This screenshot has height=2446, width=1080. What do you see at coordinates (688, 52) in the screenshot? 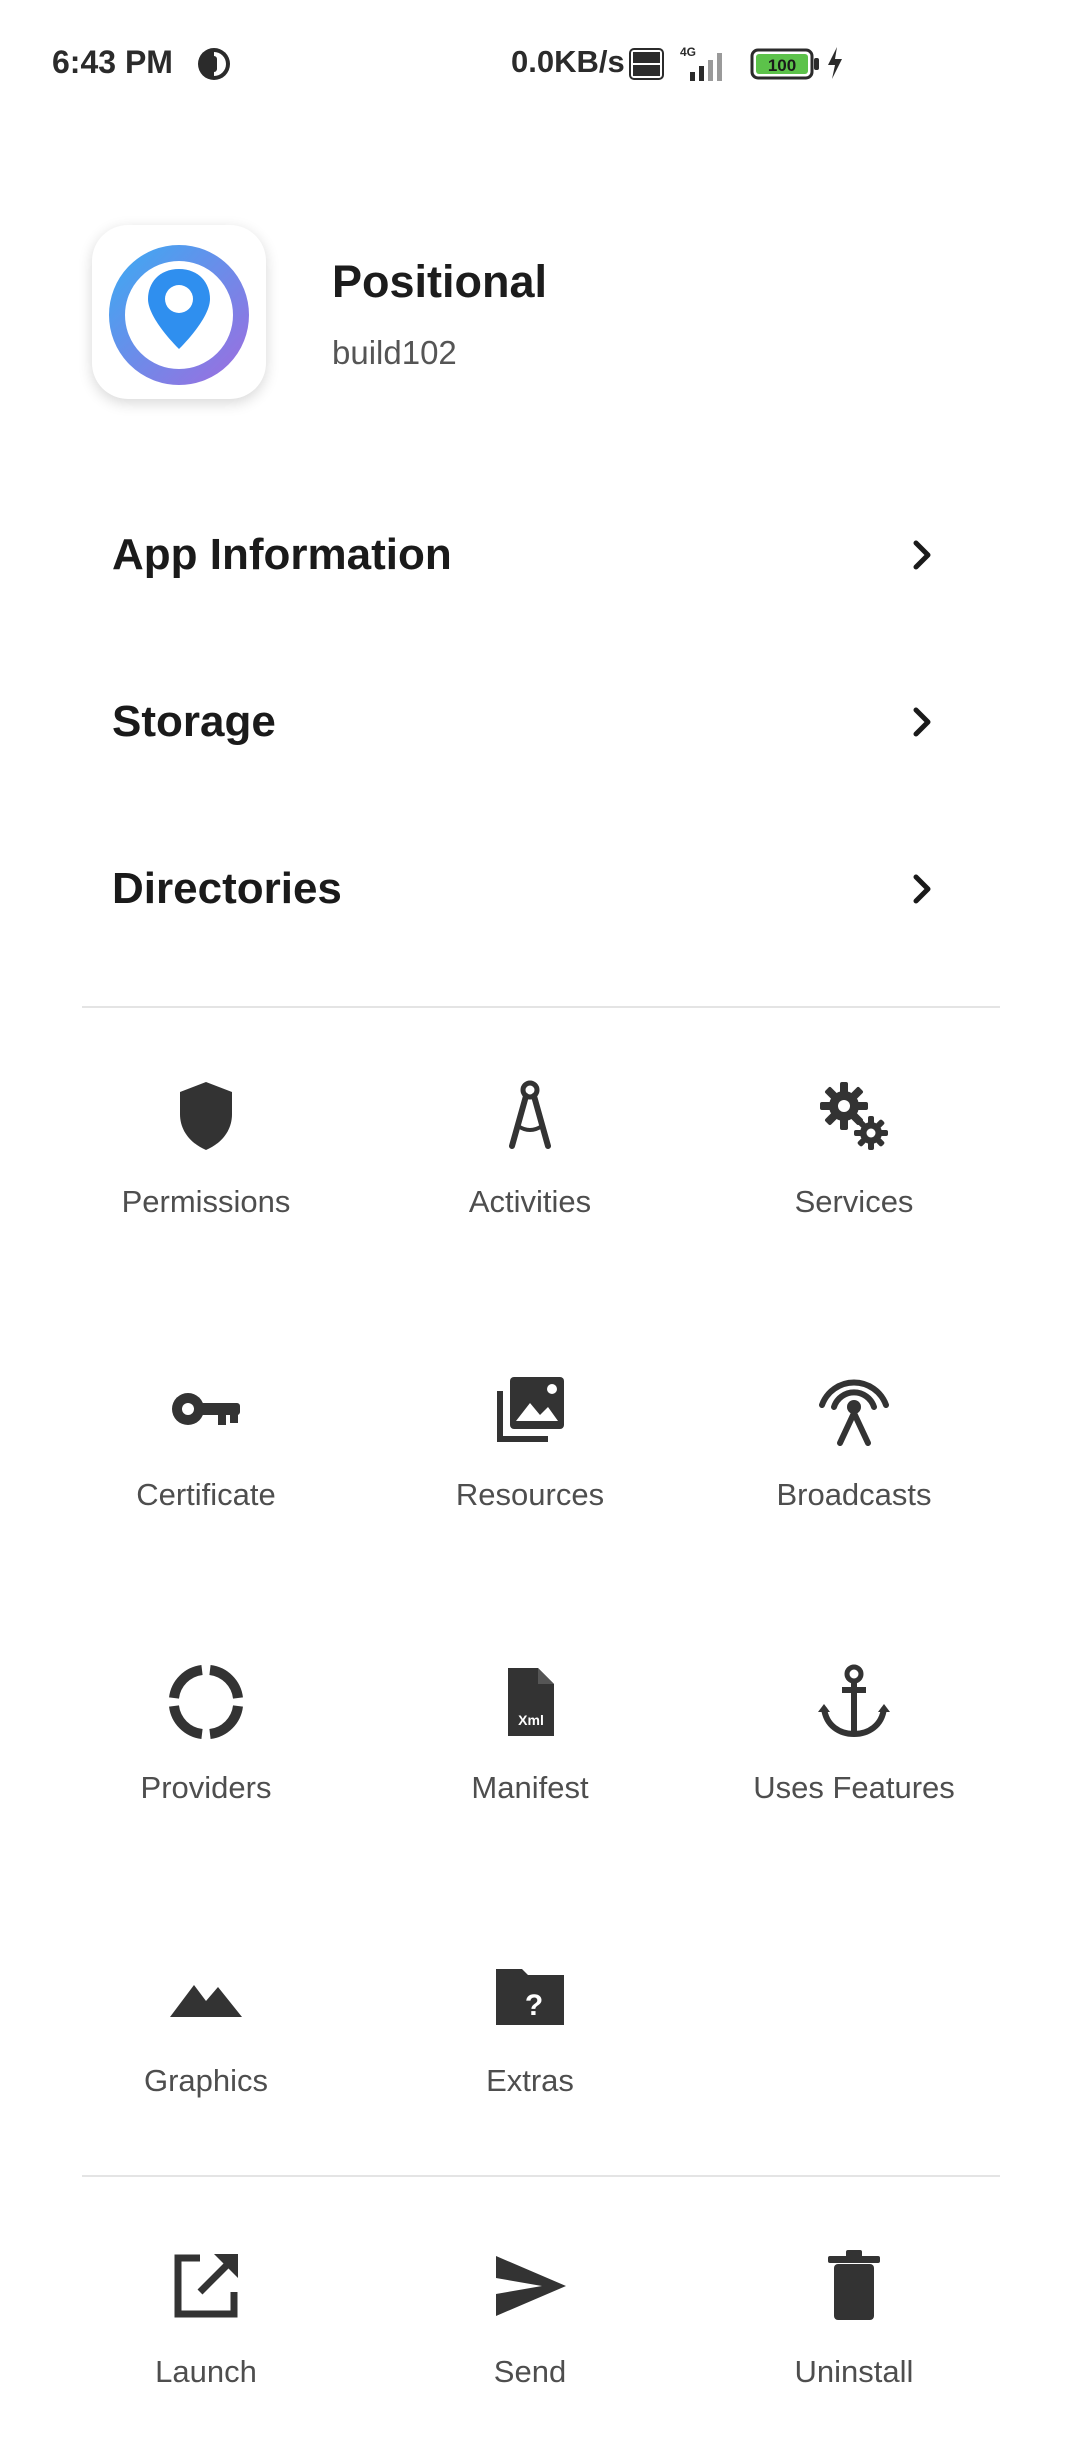
I see `svg-text: 4G` at bounding box center [688, 52].